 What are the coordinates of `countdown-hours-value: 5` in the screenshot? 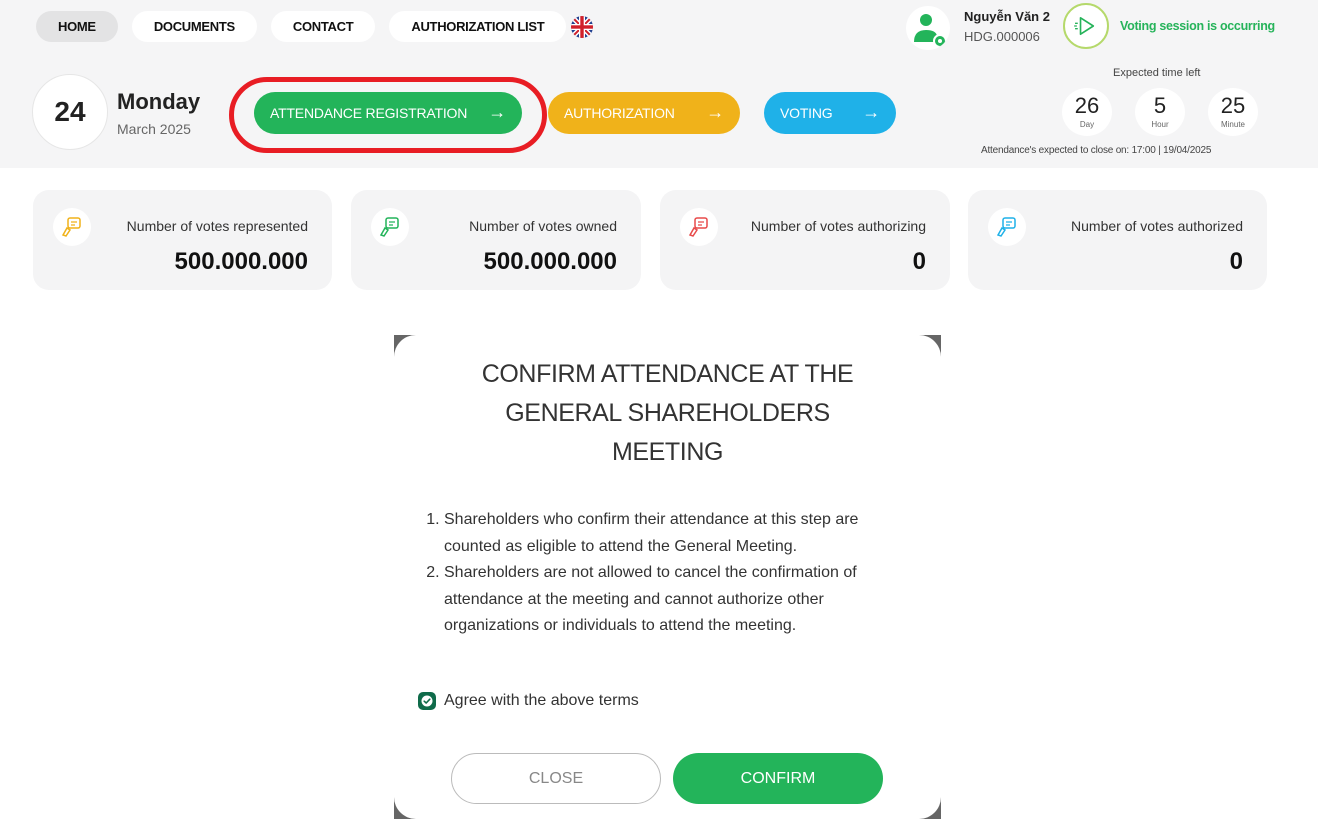 It's located at (1160, 105).